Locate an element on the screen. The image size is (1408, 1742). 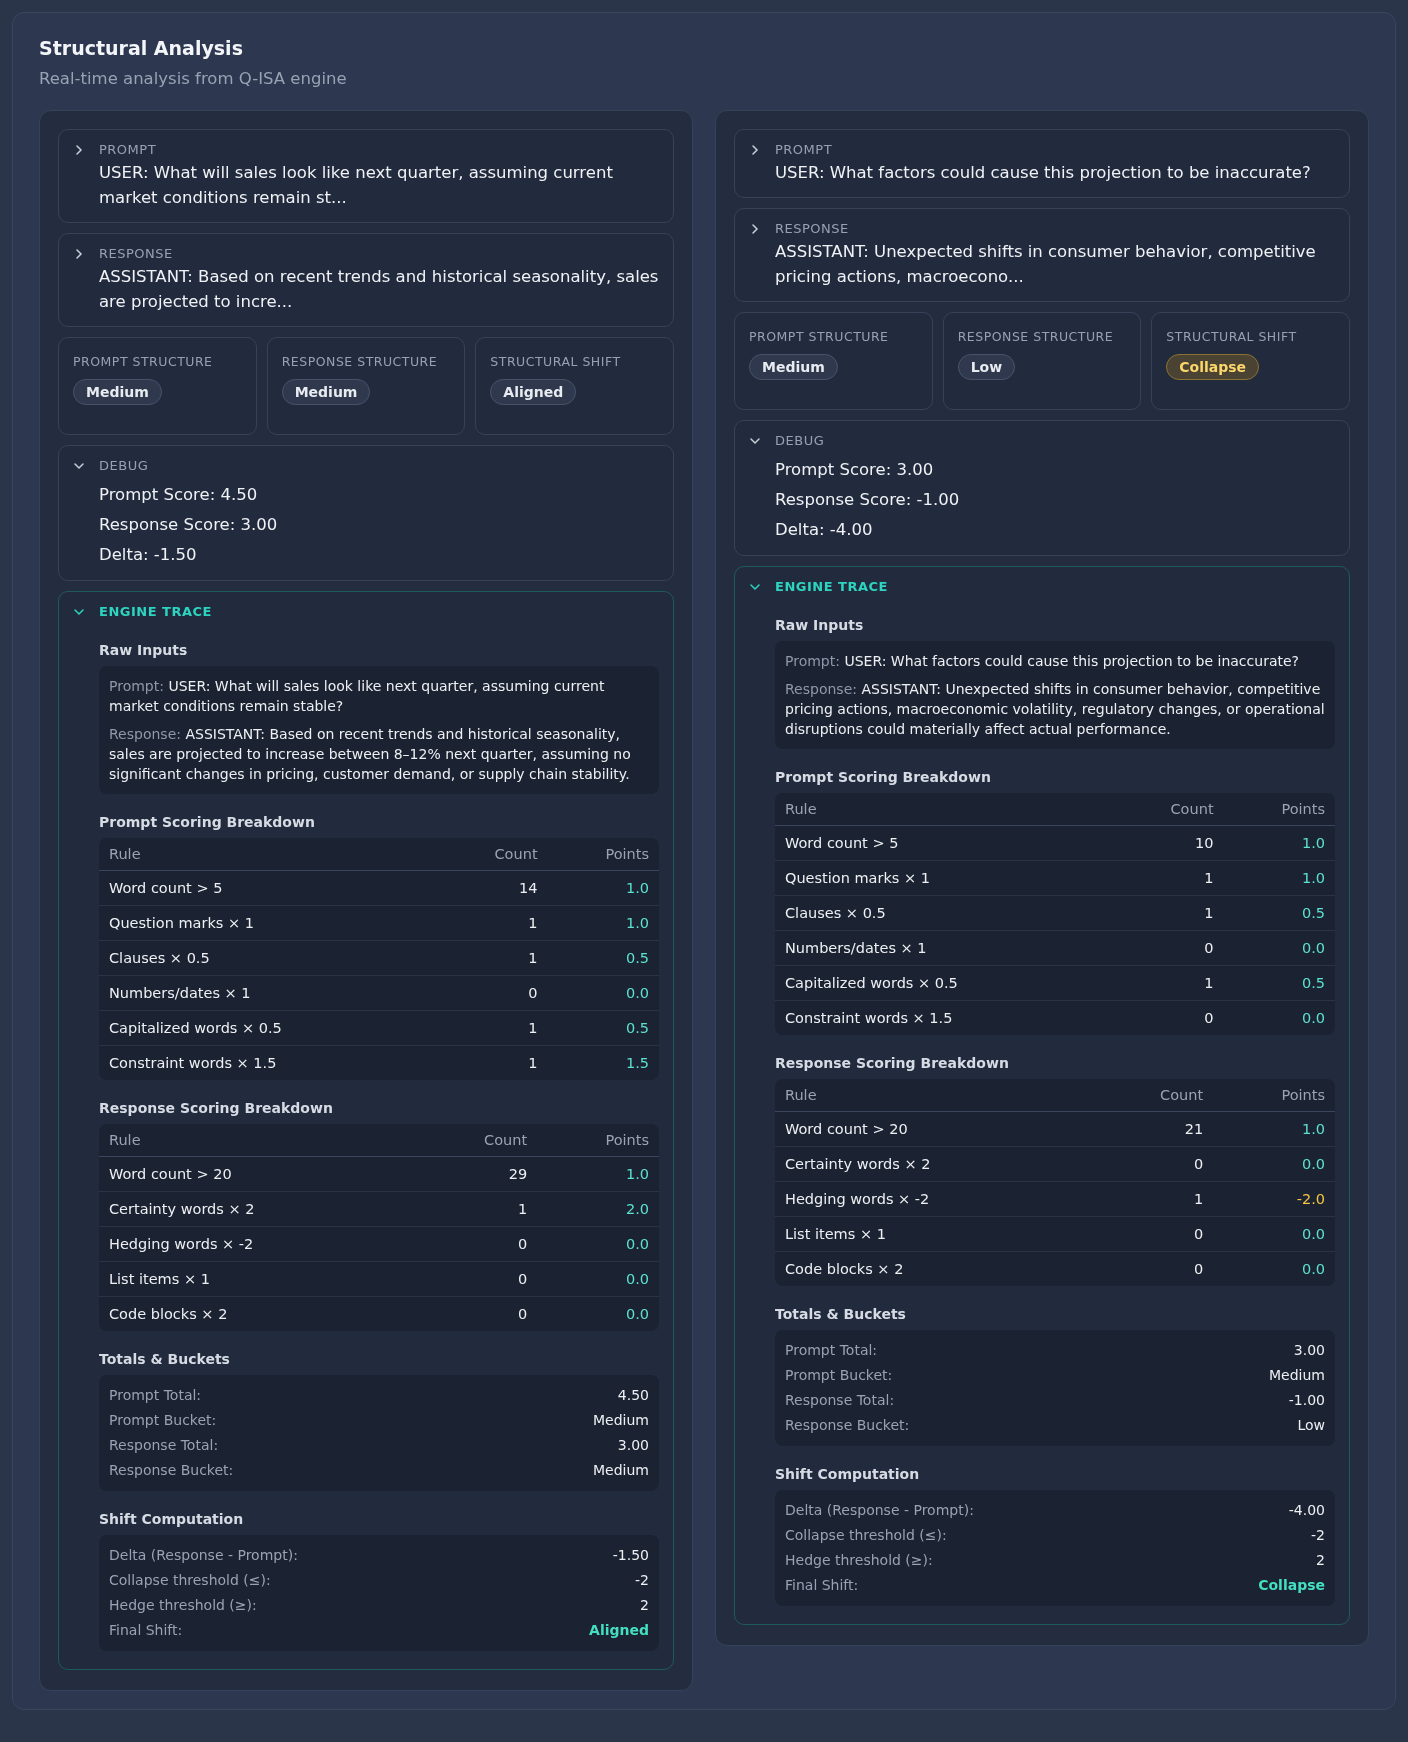
field-value: -4.00 is located at coordinates (1306, 1510).